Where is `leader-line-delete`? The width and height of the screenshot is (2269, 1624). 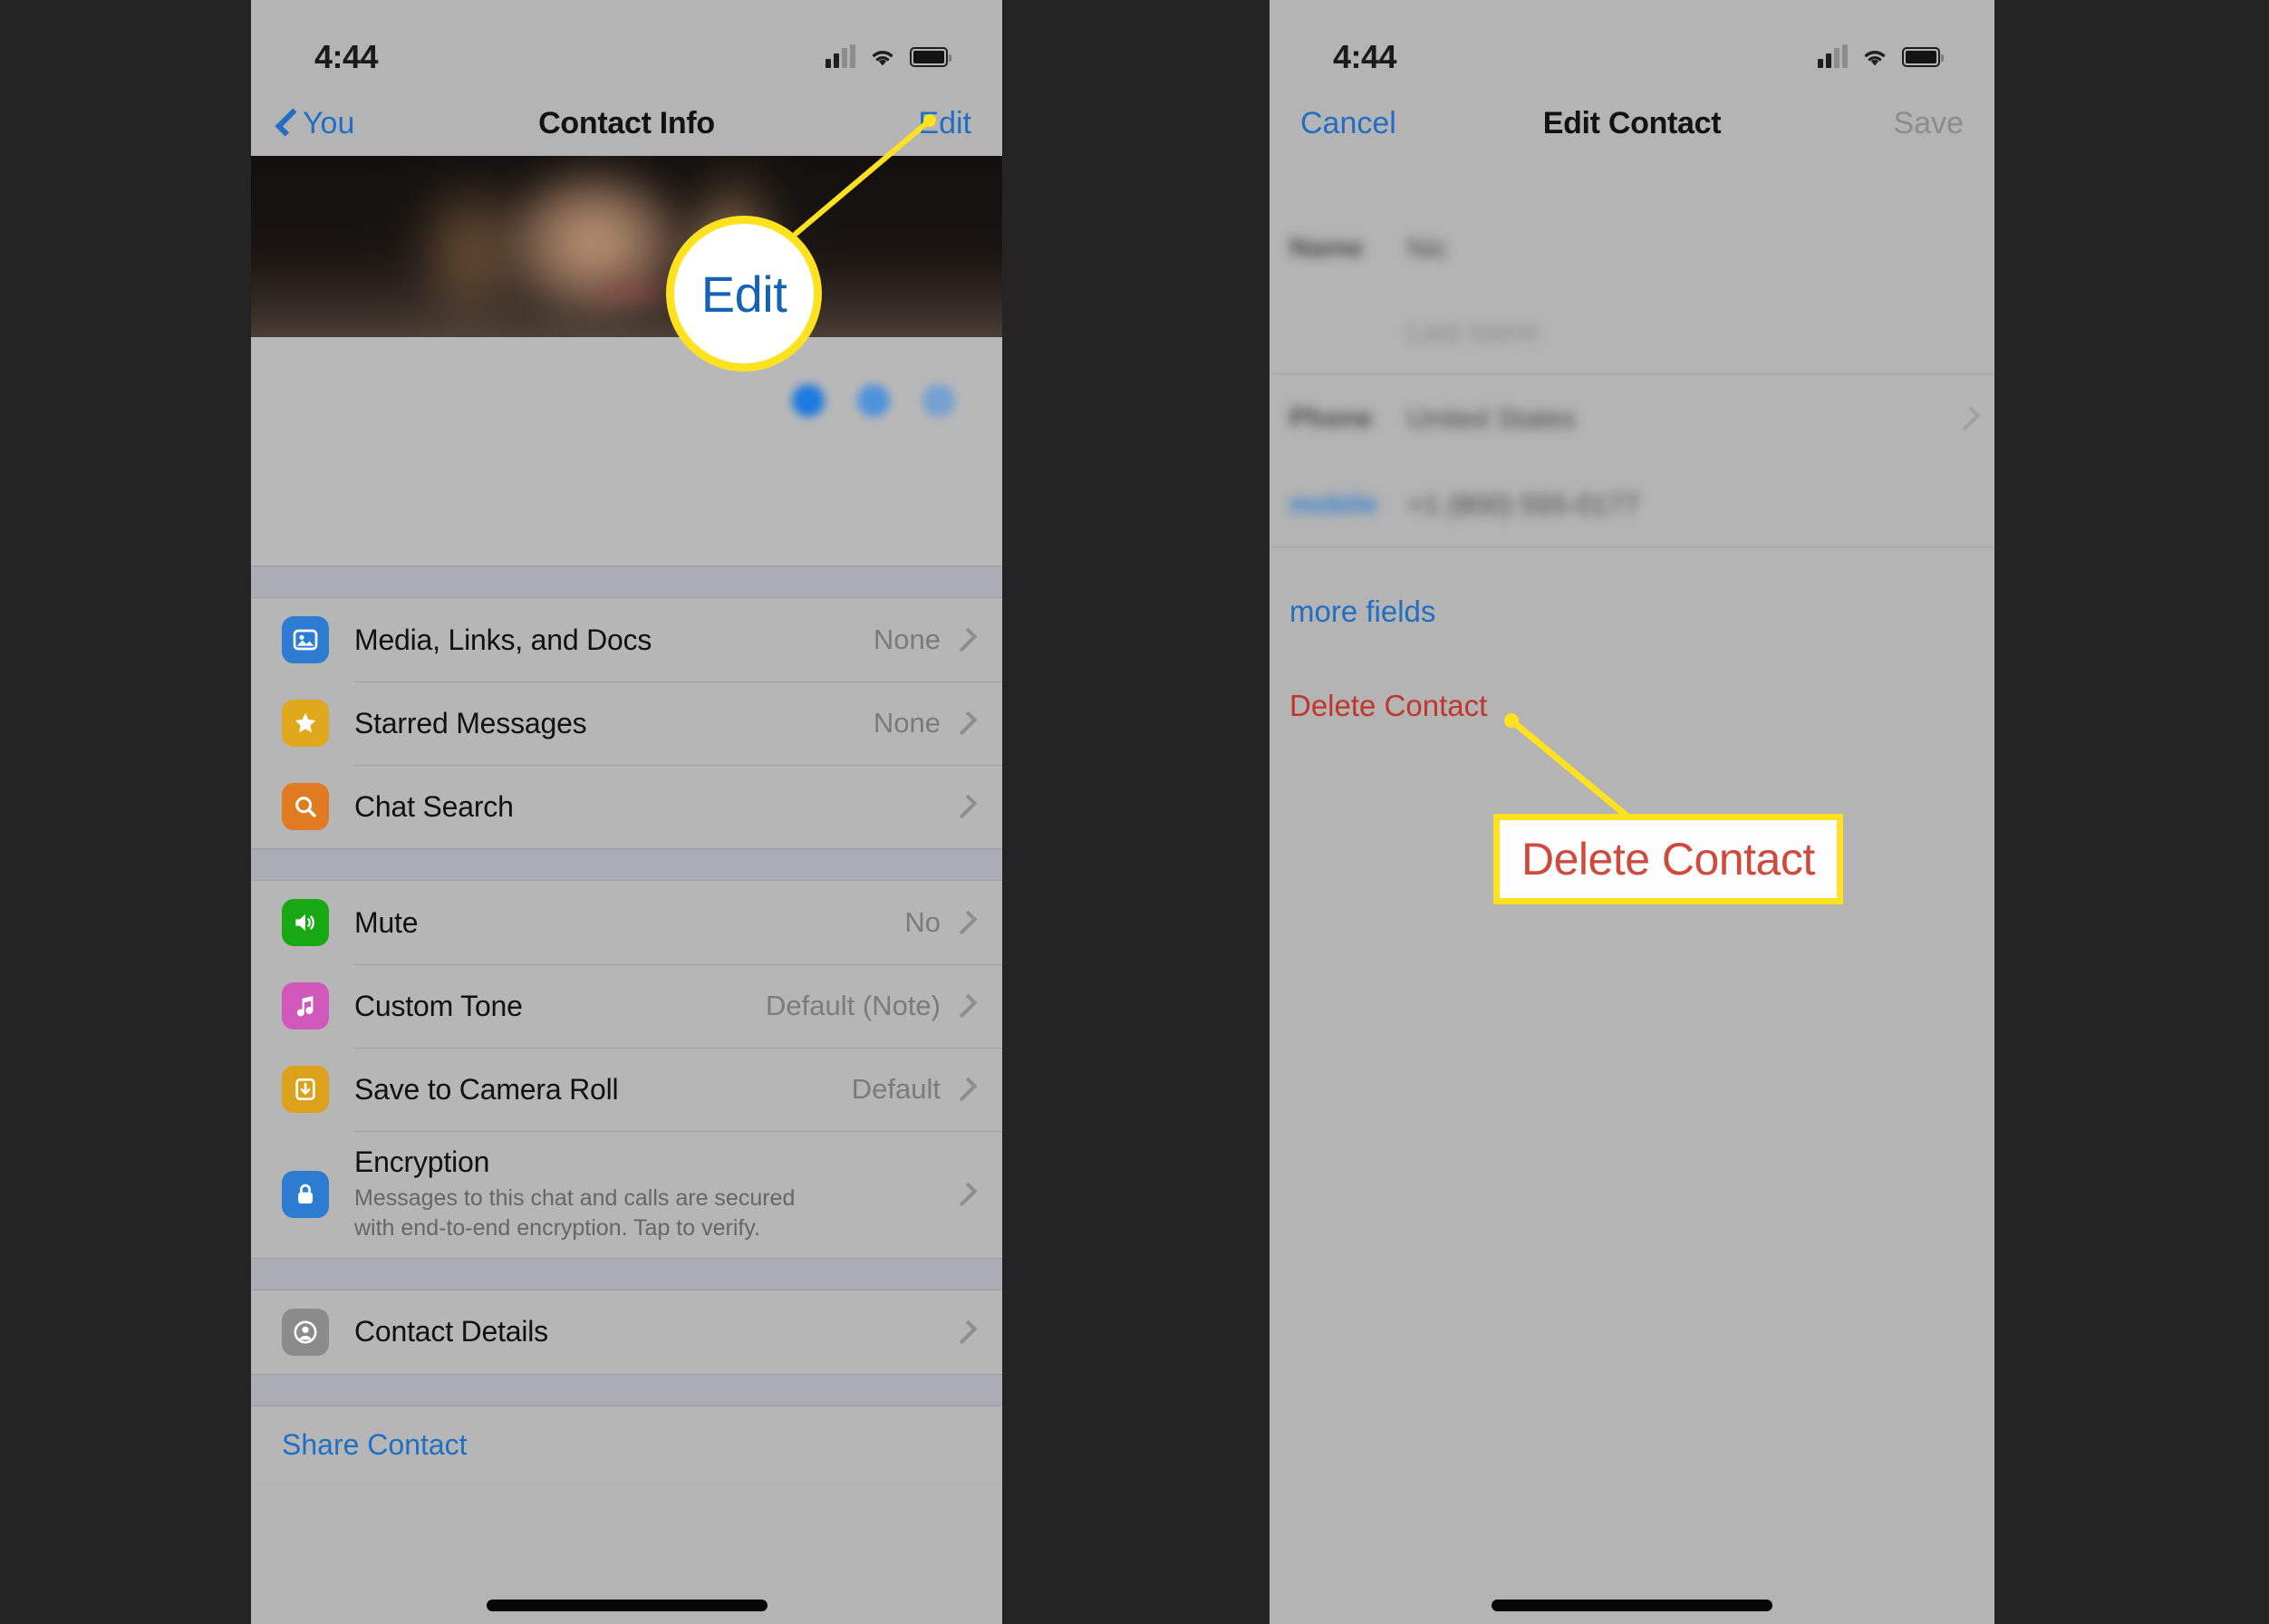 leader-line-delete is located at coordinates (1569, 768).